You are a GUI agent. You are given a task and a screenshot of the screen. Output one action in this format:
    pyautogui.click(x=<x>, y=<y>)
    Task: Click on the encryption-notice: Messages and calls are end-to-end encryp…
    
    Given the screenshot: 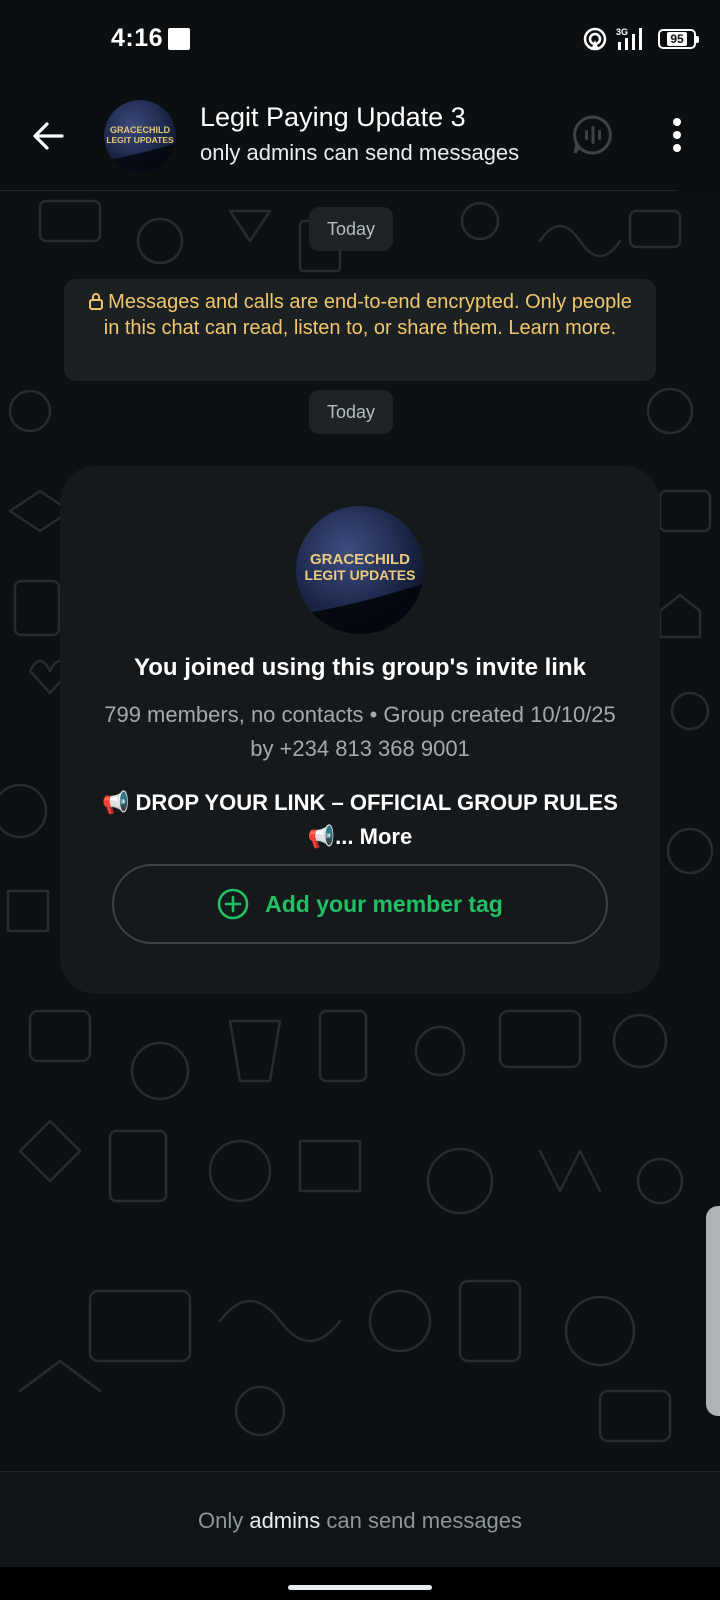 What is the action you would take?
    pyautogui.click(x=360, y=330)
    